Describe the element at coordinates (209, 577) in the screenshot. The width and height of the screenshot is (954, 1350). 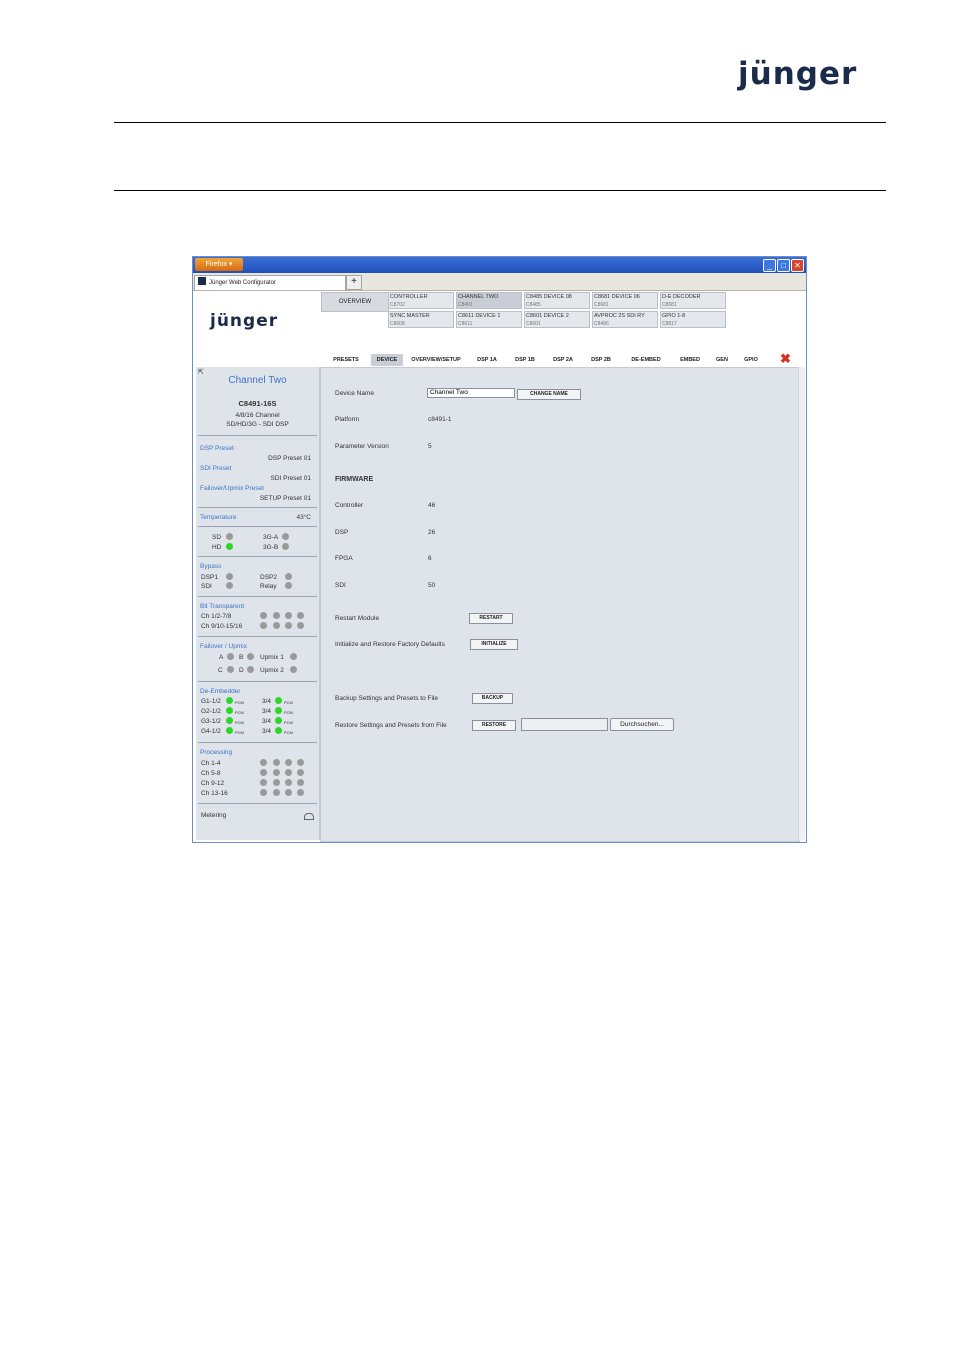
I see `dsp1-label: DSP1` at that location.